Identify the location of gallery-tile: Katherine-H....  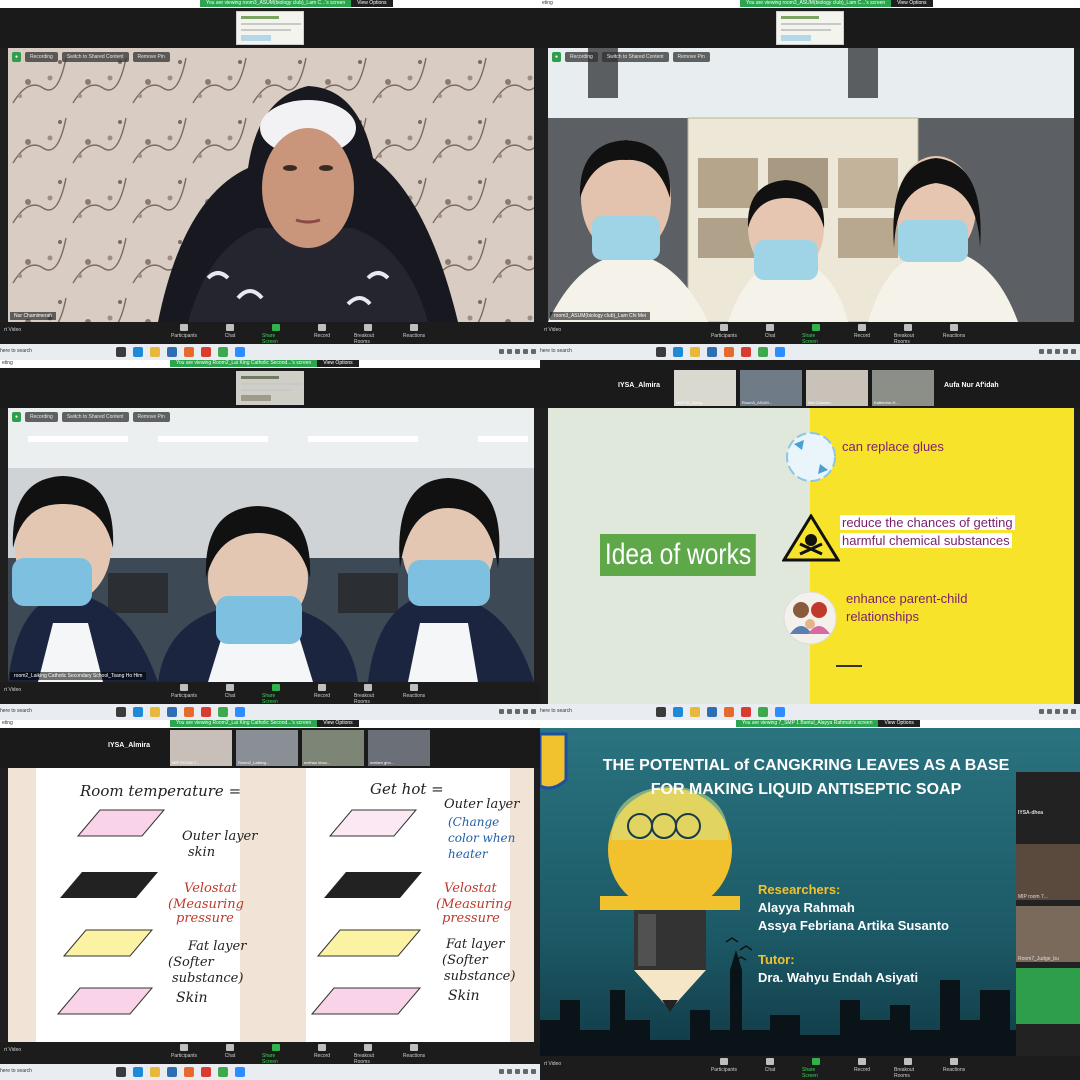
(903, 388).